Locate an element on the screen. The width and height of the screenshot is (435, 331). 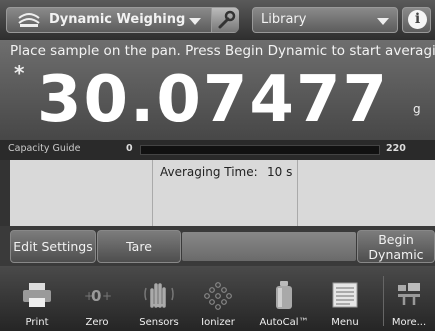
edit-settings-button: Edit Settings is located at coordinates (53, 246).